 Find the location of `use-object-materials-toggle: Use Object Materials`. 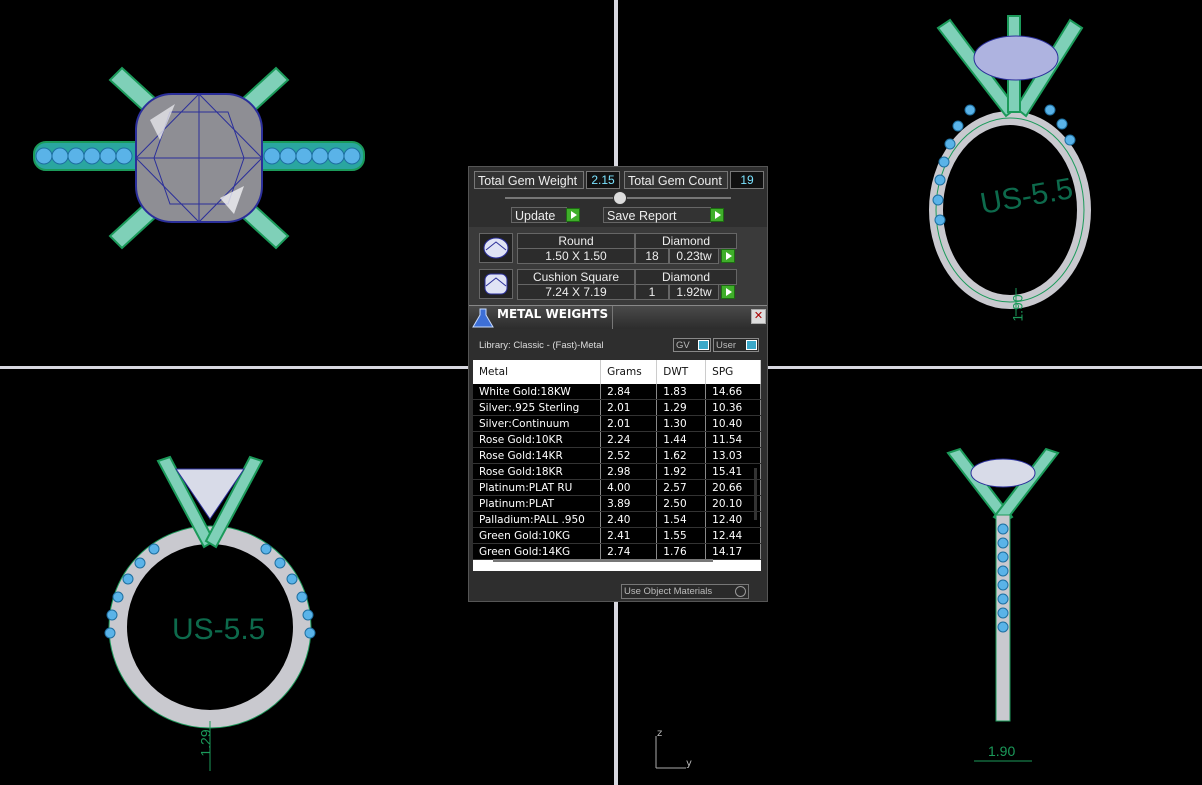

use-object-materials-toggle: Use Object Materials is located at coordinates (685, 591).